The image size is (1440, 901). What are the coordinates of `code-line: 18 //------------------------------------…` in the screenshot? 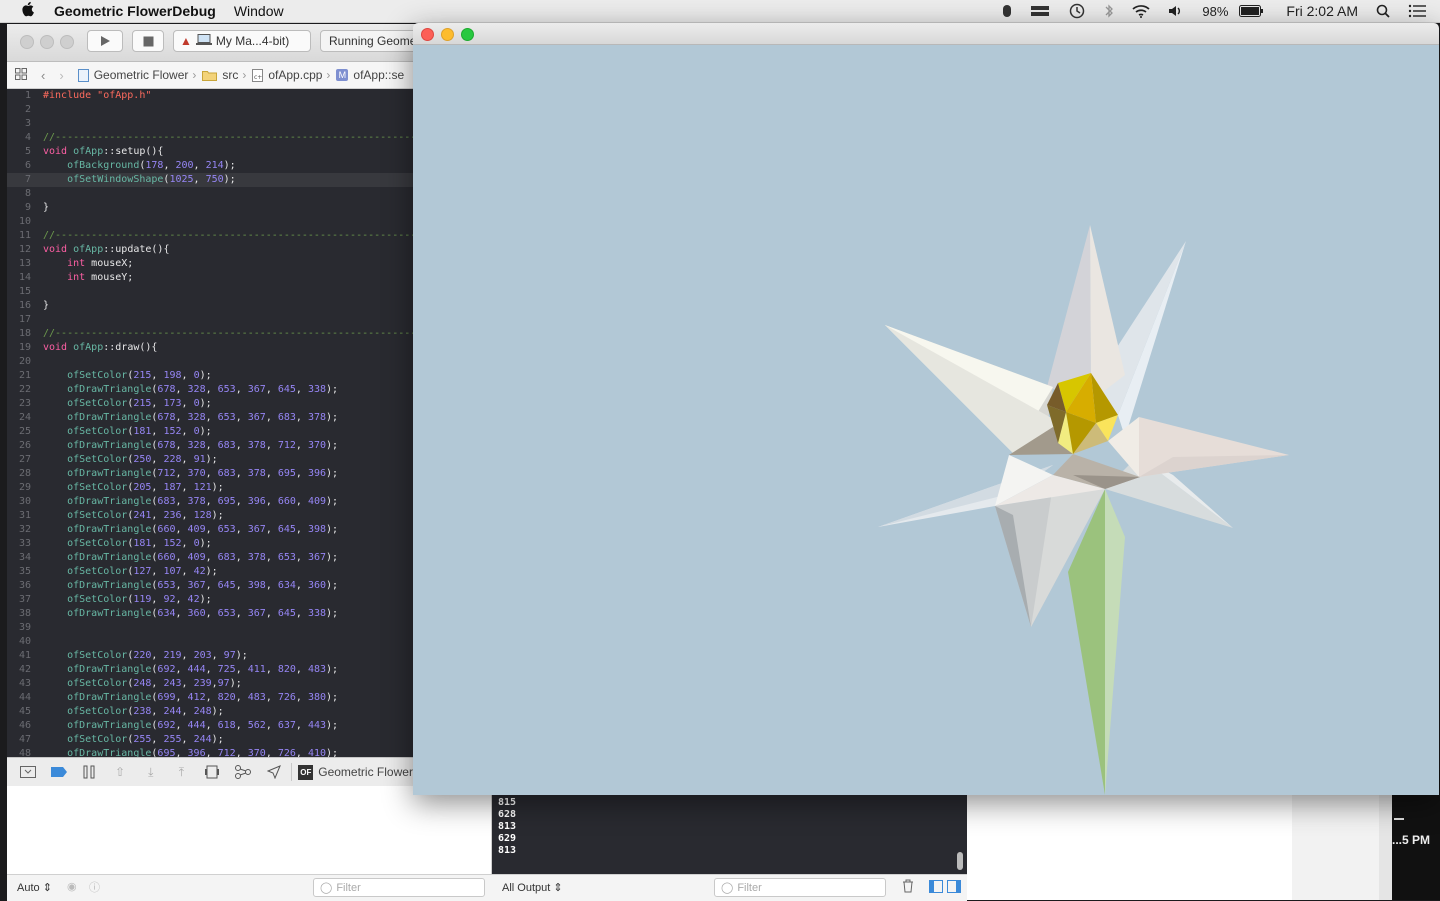 It's located at (210, 334).